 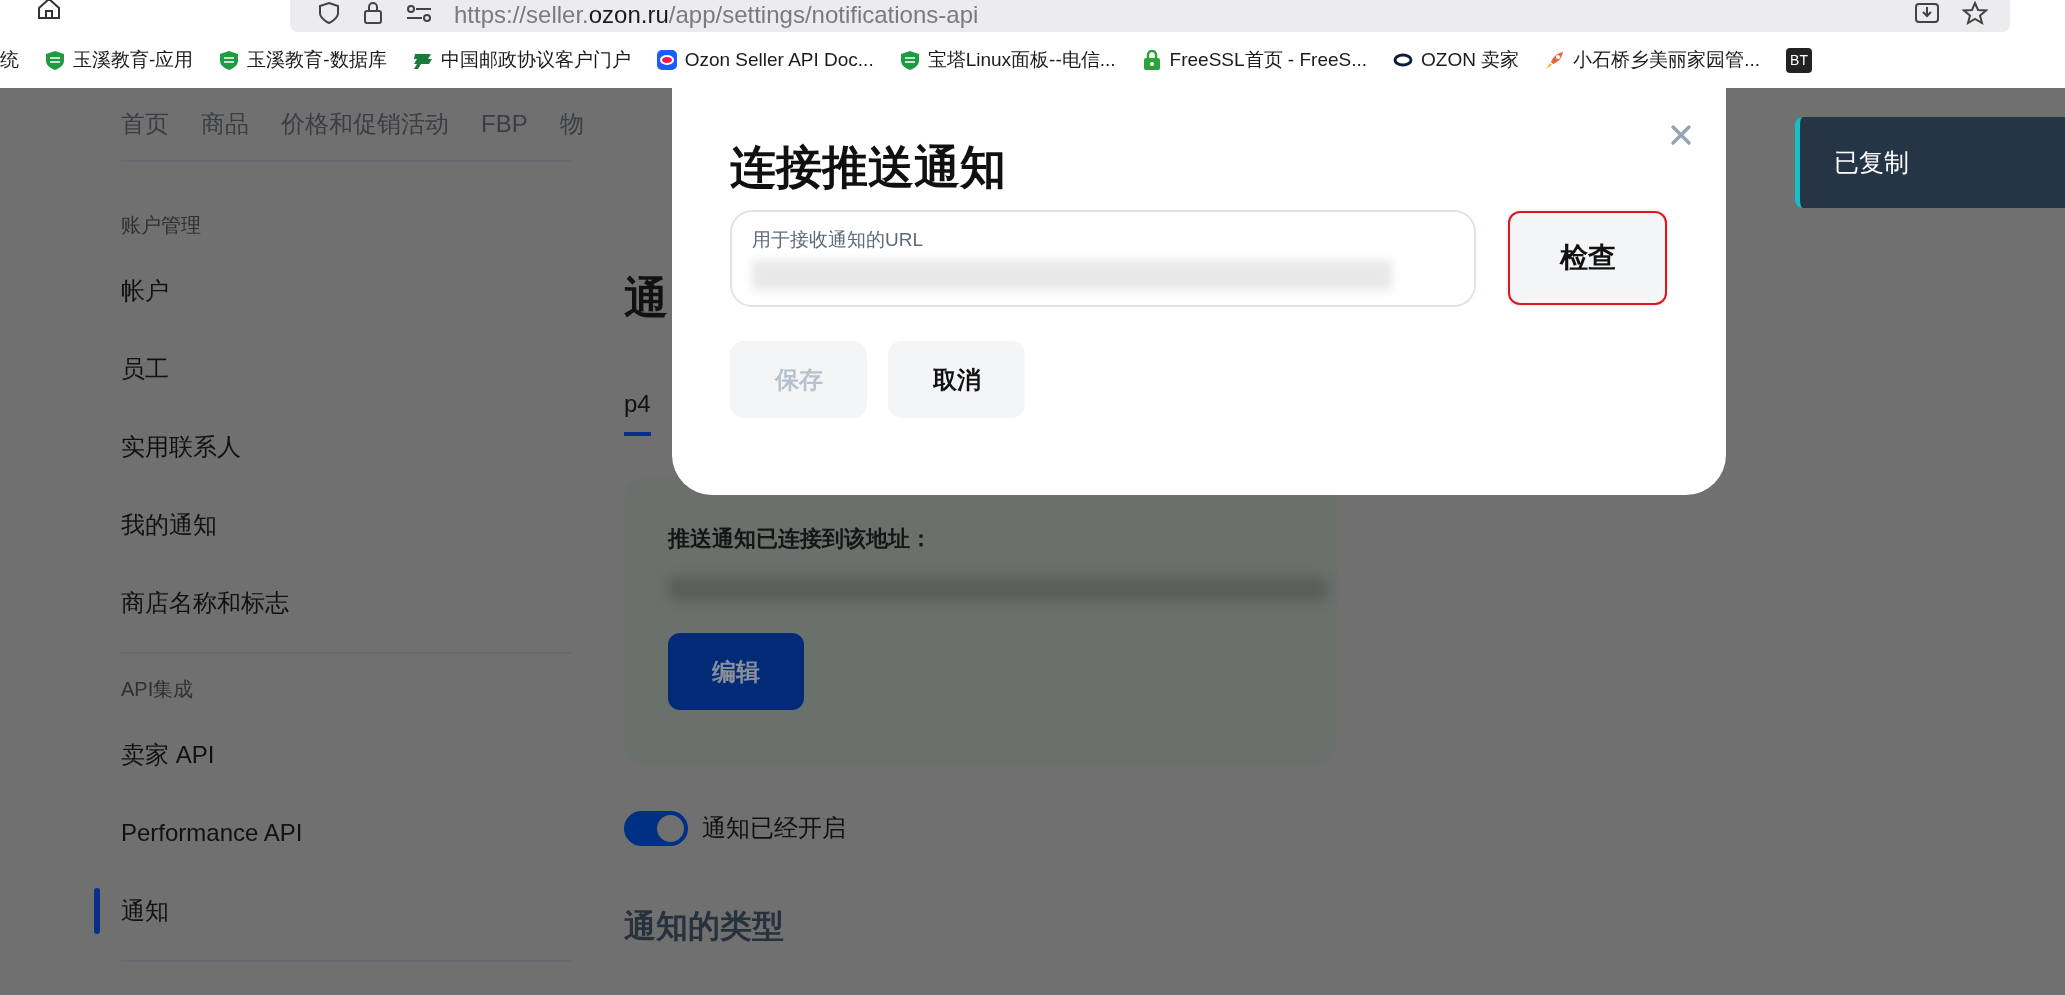 What do you see at coordinates (9, 60) in the screenshot?
I see `bookmark: 统` at bounding box center [9, 60].